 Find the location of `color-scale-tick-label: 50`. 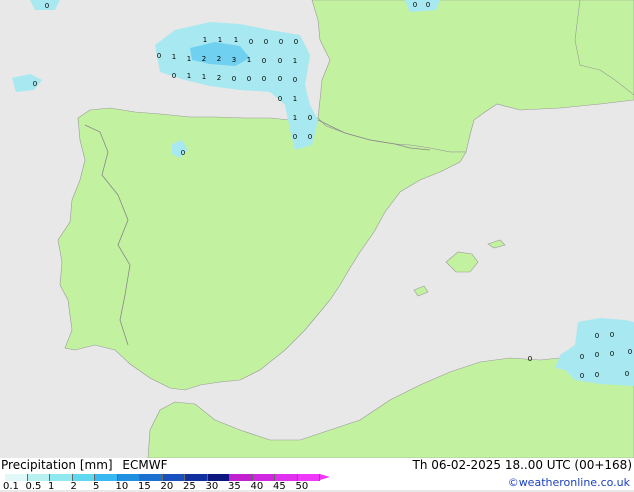

color-scale-tick-label: 50 is located at coordinates (302, 486).